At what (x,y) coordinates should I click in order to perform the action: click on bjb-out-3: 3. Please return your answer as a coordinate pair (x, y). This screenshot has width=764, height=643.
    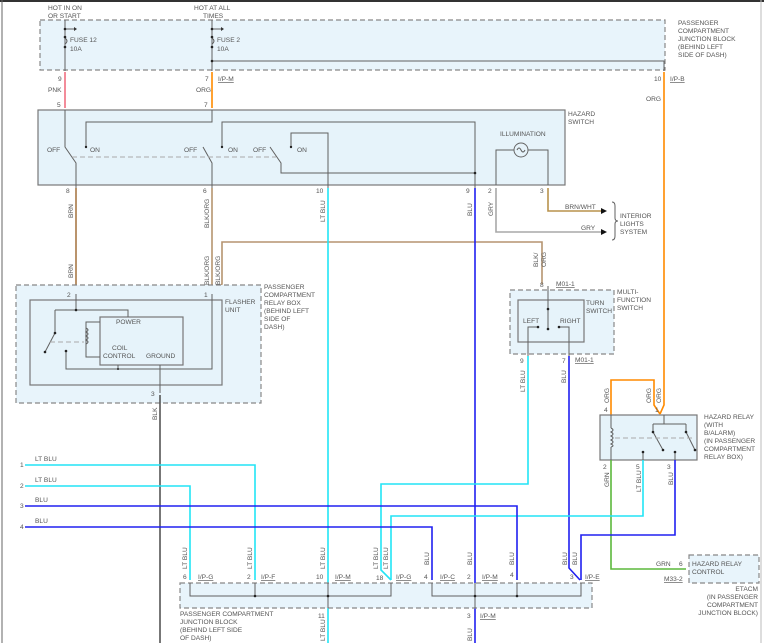
    Looking at the image, I should click on (469, 616).